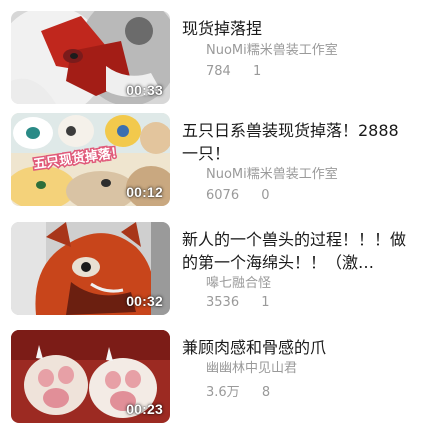  Describe the element at coordinates (233, 71) in the screenshot. I see `video-stats: 784 1` at that location.